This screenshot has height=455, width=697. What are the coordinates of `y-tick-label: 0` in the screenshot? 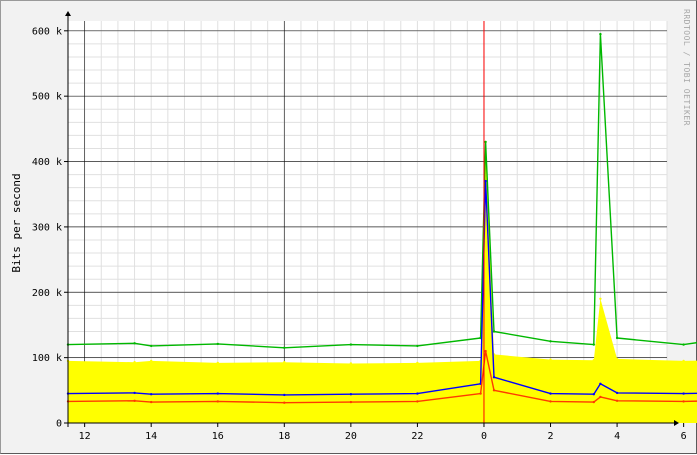 It's located at (59, 424).